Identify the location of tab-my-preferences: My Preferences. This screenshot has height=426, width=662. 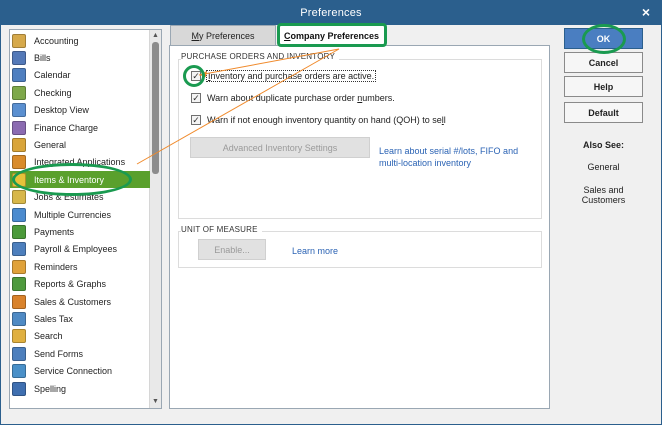
(223, 35).